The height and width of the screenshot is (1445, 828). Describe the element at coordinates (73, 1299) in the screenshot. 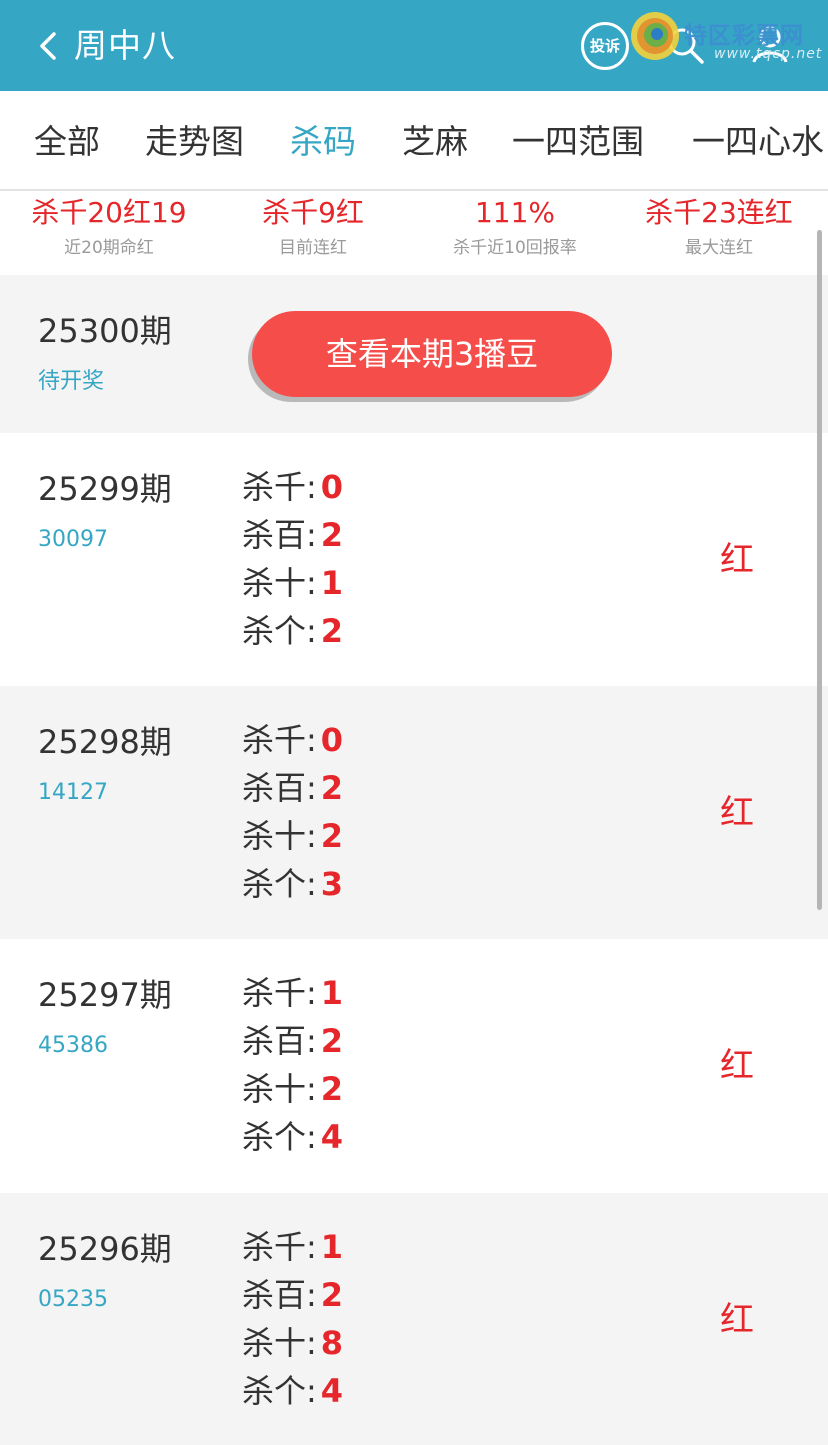

I see `draw-number: 05235` at that location.